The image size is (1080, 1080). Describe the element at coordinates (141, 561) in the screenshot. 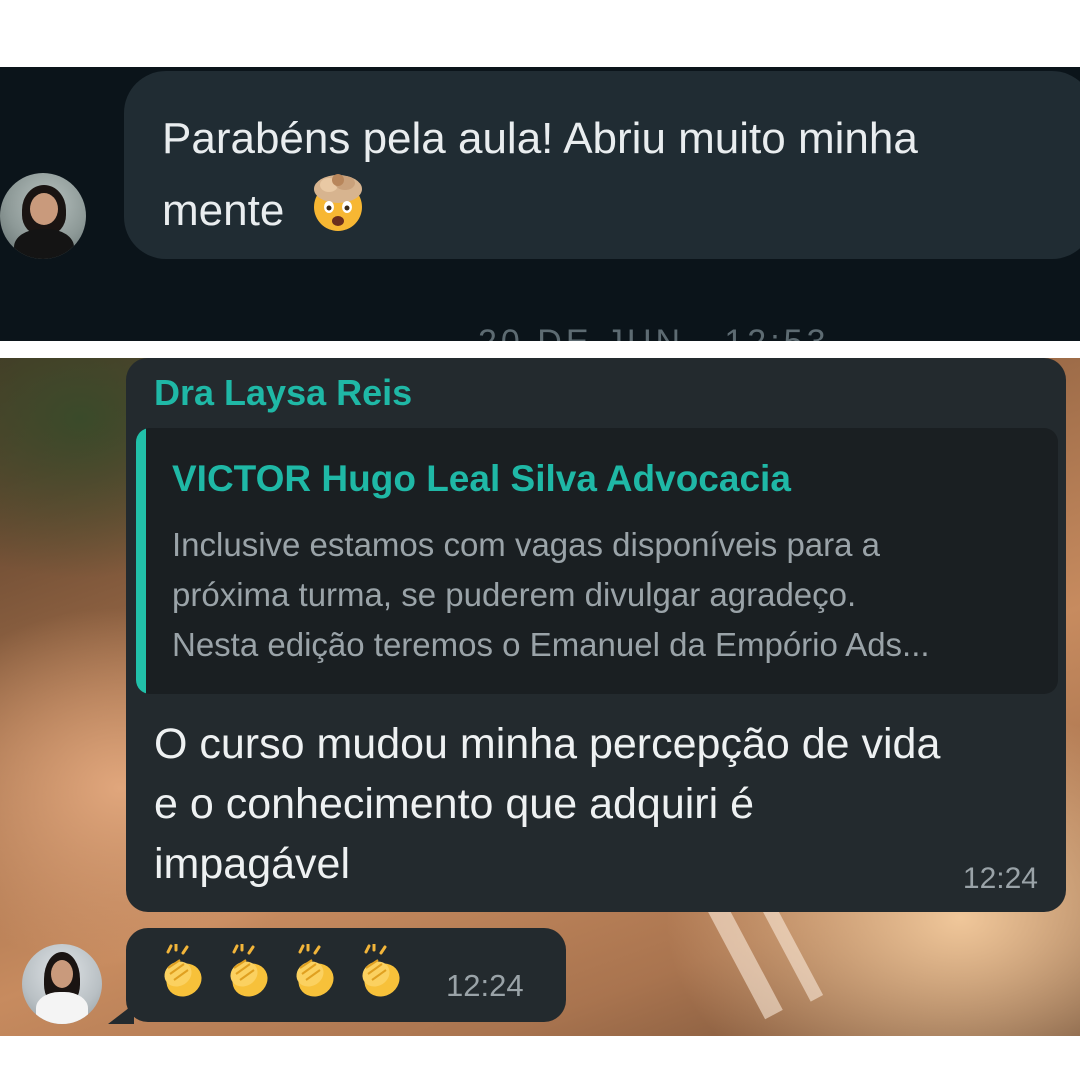

I see `quote-accent-bar` at that location.